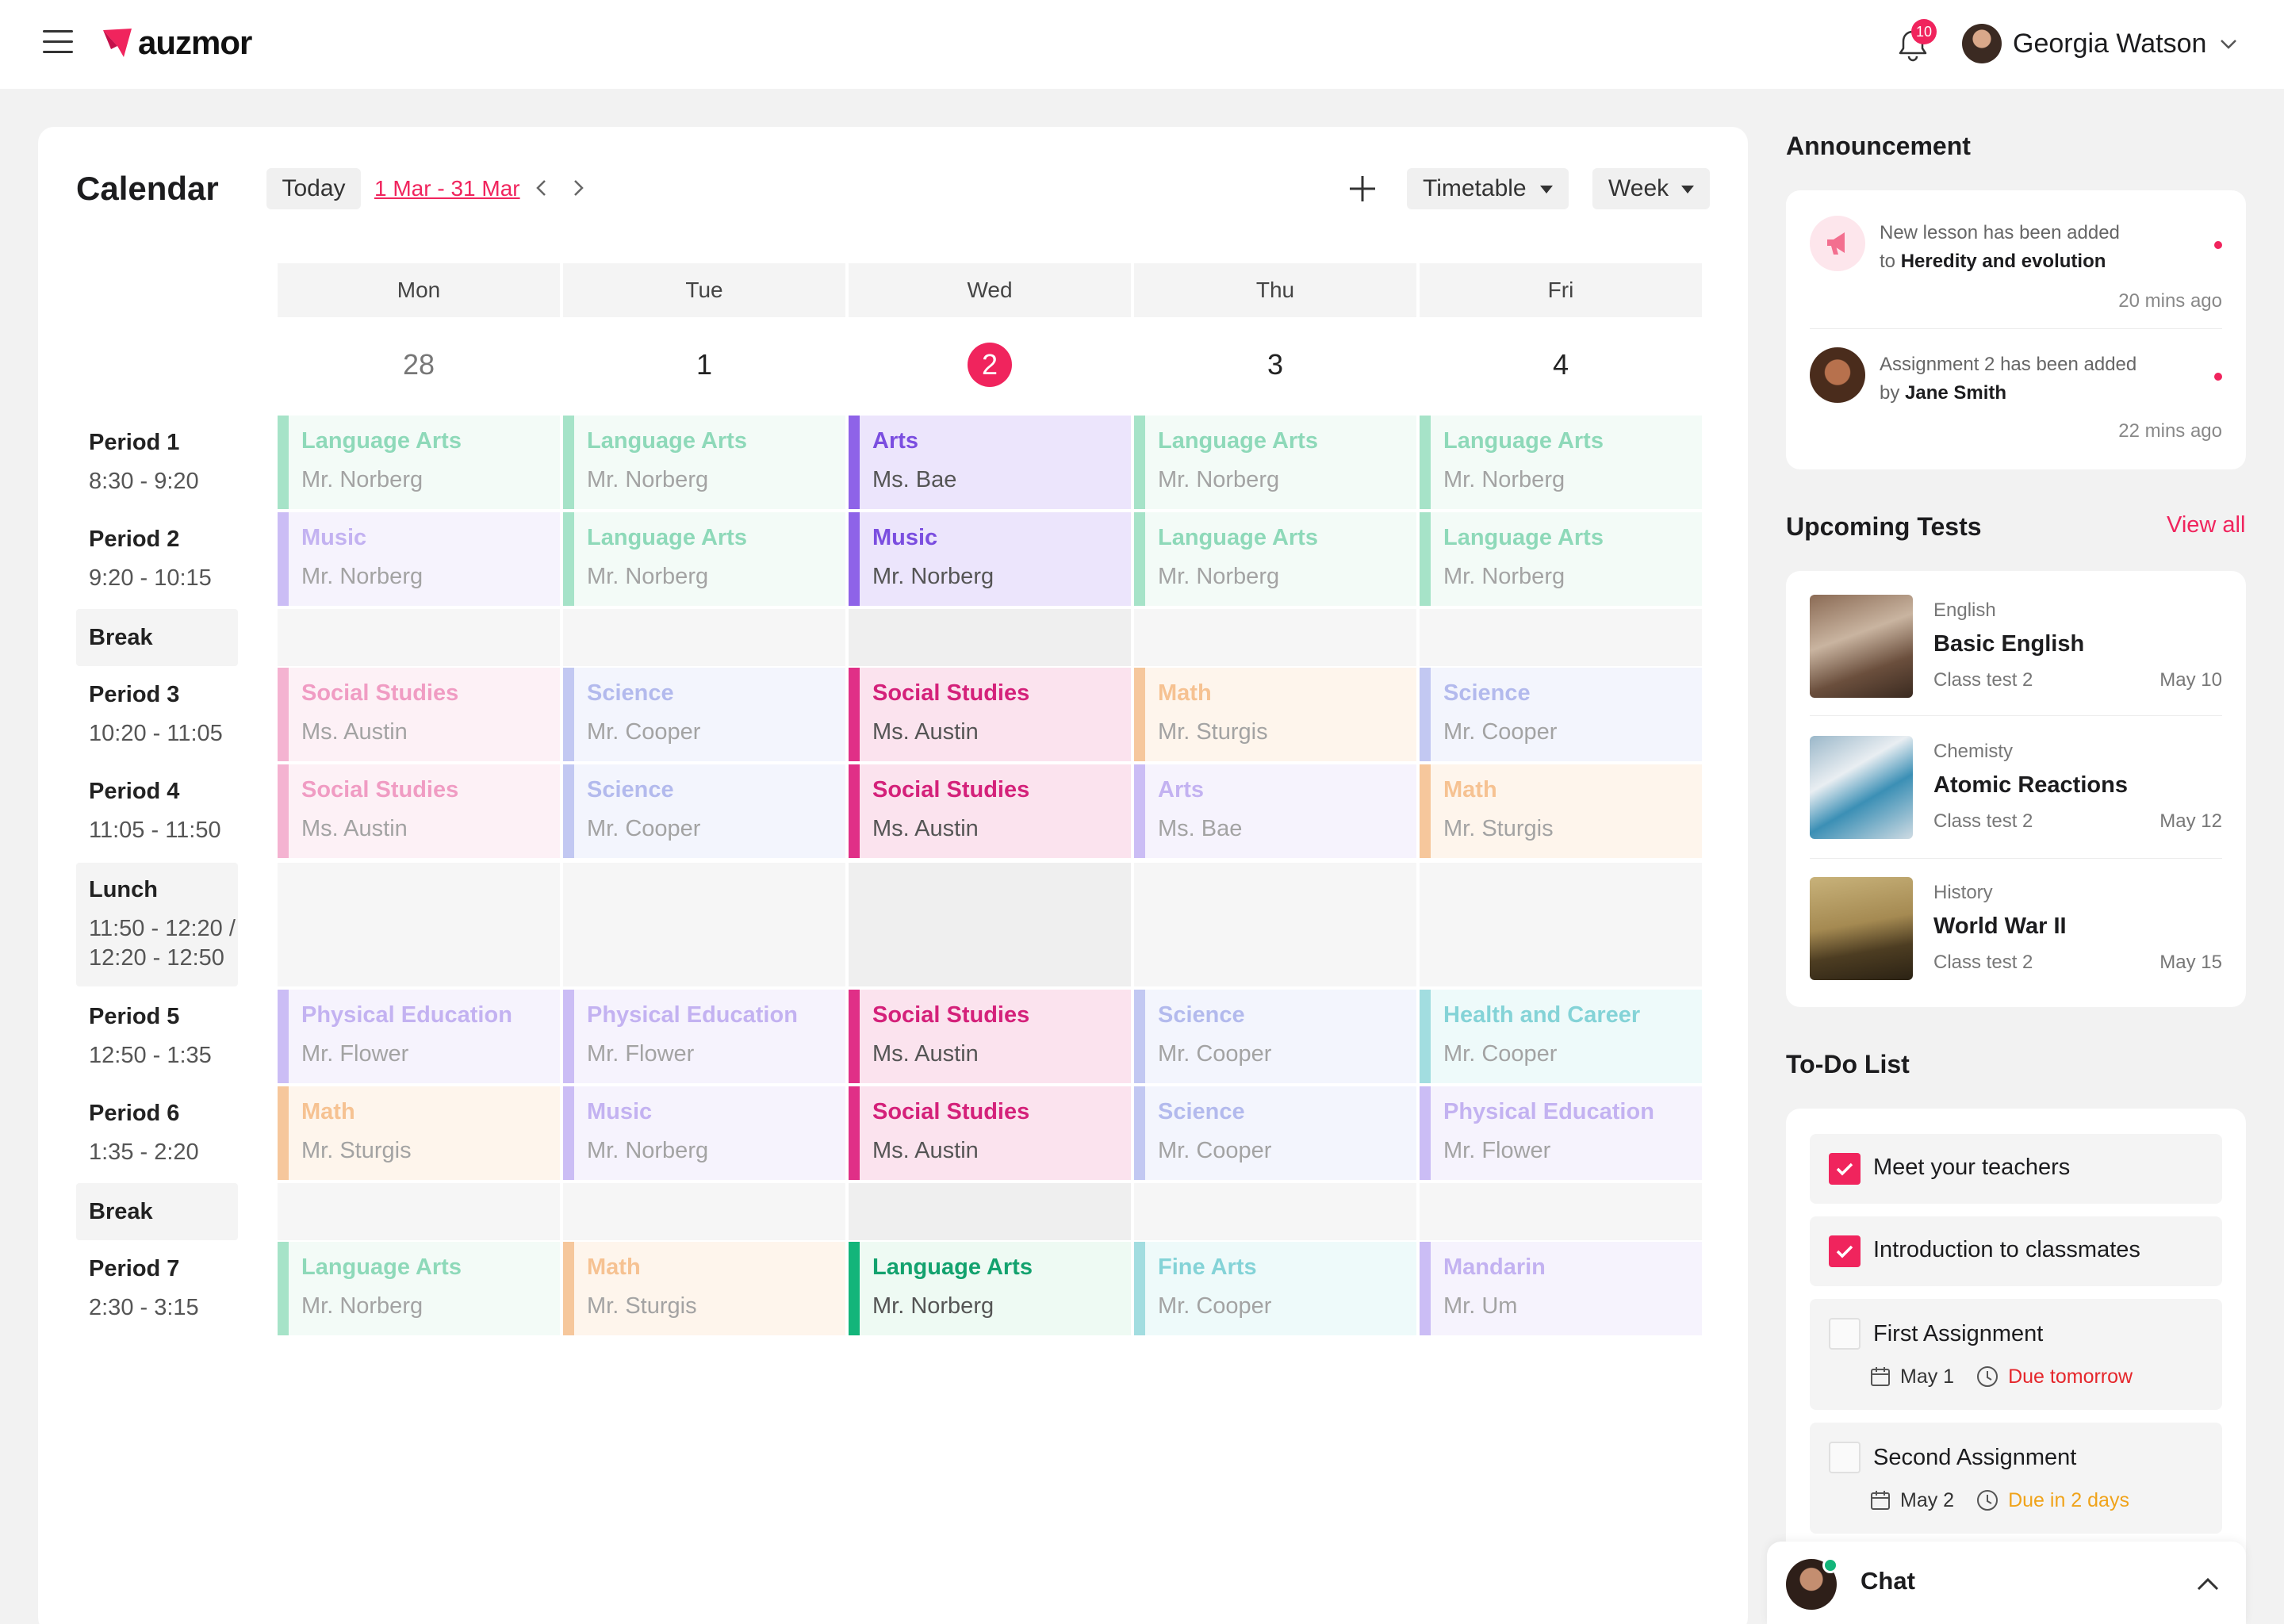 The height and width of the screenshot is (1624, 2284). I want to click on class-subject: Health and Career, so click(1542, 1015).